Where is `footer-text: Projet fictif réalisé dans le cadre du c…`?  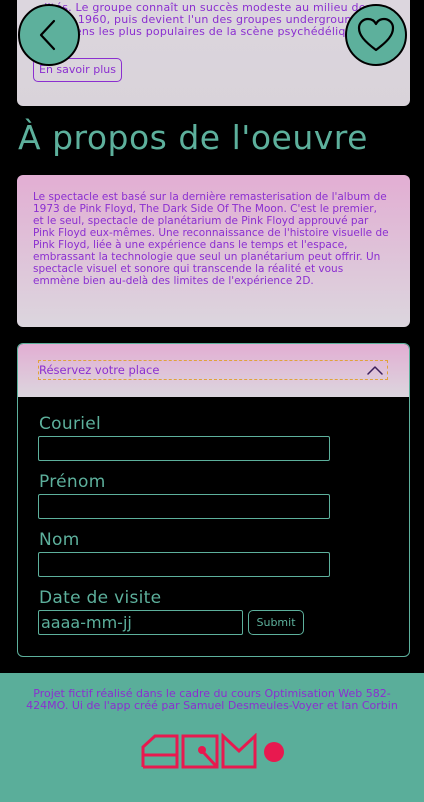 footer-text: Projet fictif réalisé dans le cadre du c… is located at coordinates (212, 699).